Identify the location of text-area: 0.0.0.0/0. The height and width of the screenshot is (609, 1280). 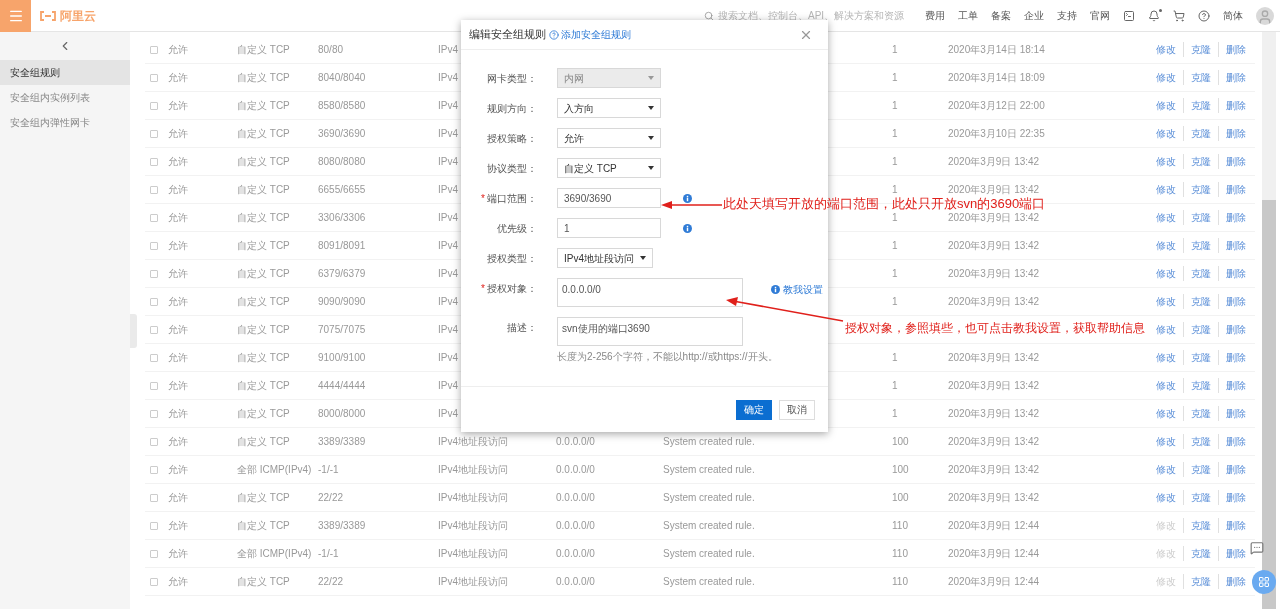
(650, 292).